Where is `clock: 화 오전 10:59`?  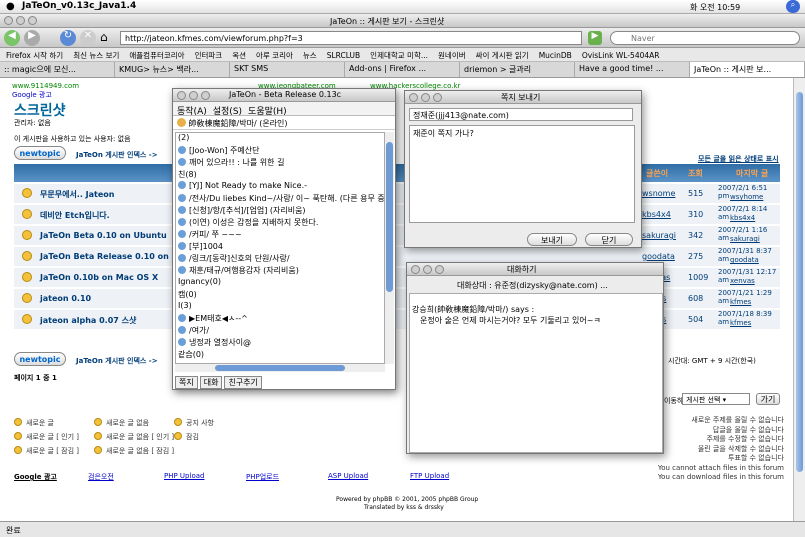
clock: 화 오전 10:59 is located at coordinates (715, 7).